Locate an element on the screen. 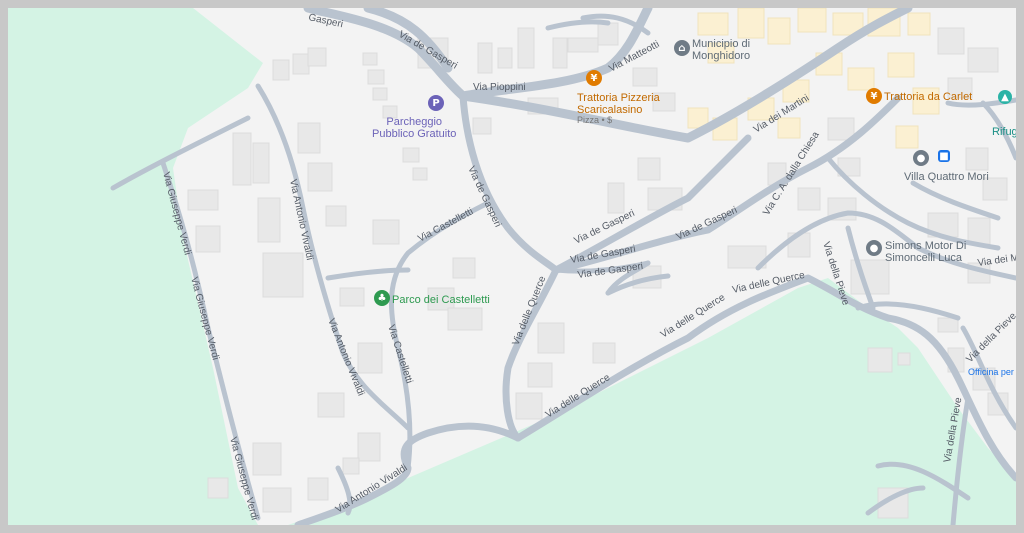 This screenshot has width=1024, height=533. street-label-pioppini: Via Pioppini is located at coordinates (499, 87).